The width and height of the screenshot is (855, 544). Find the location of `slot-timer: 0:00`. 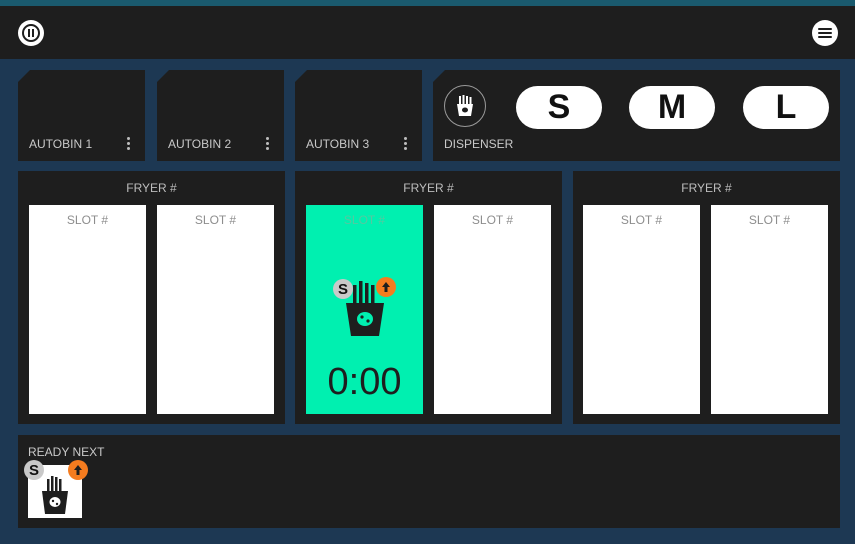

slot-timer: 0:00 is located at coordinates (364, 382).